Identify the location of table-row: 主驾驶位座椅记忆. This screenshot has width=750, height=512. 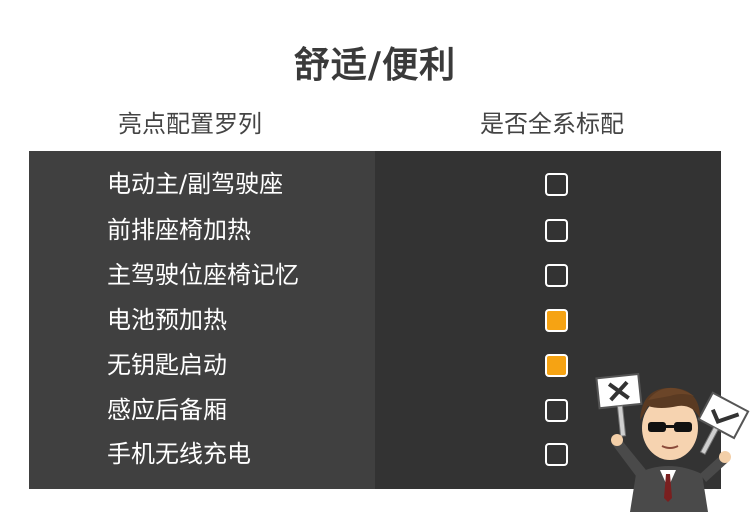
(375, 275).